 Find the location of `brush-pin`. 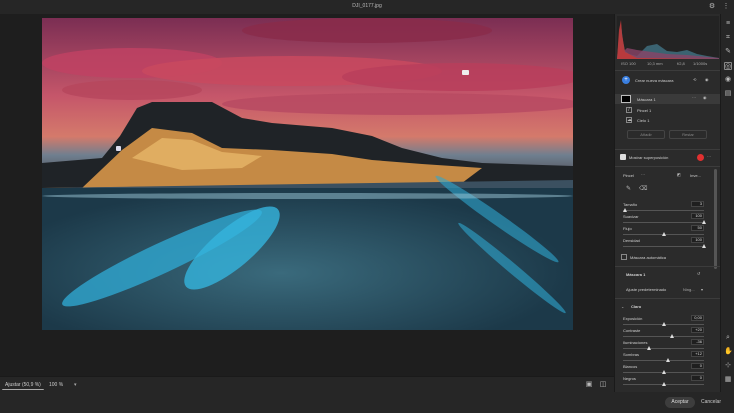

brush-pin is located at coordinates (118, 148).